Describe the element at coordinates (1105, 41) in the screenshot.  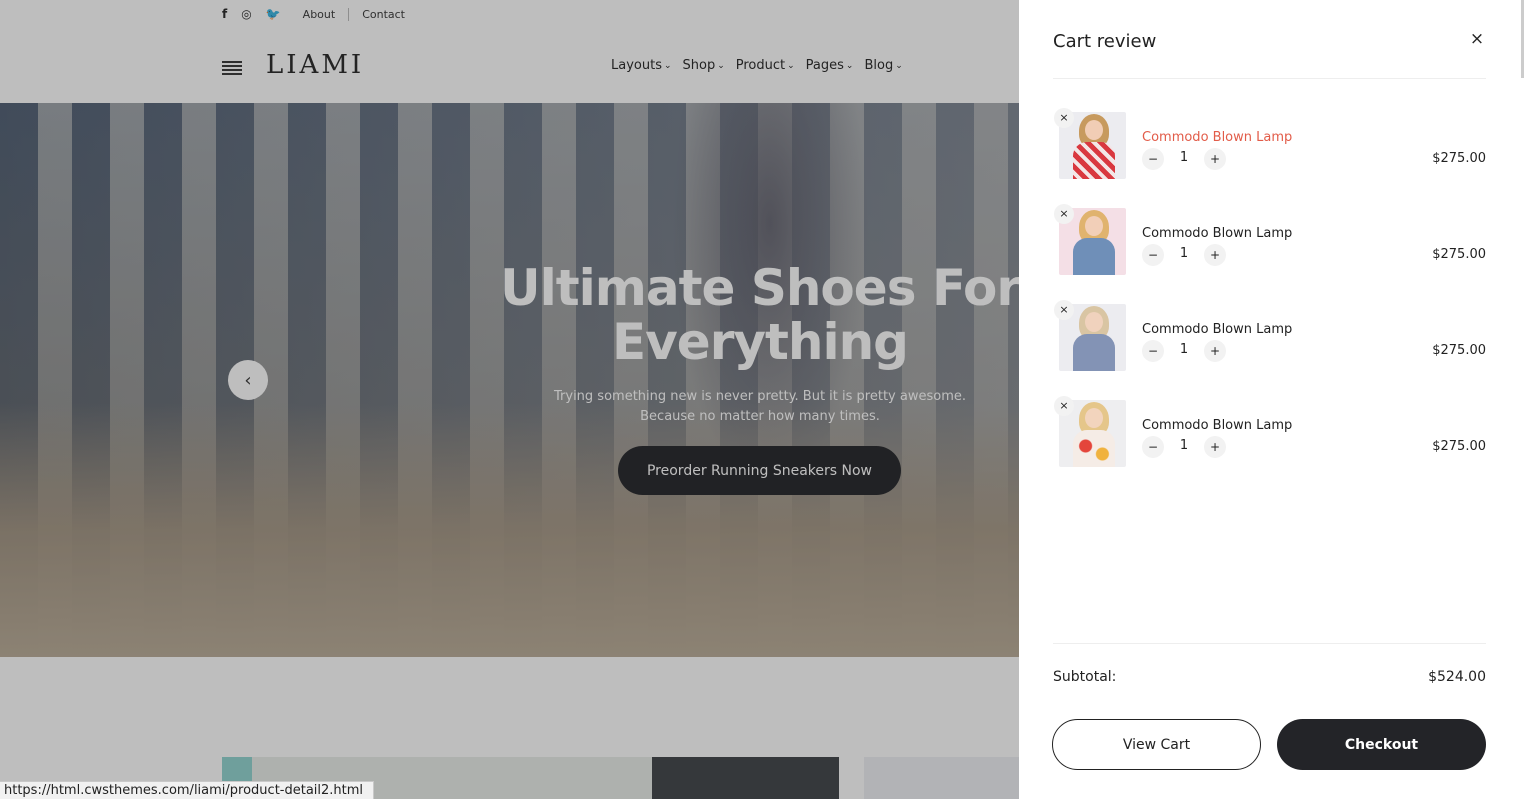
I see `cart-title: Cart review` at that location.